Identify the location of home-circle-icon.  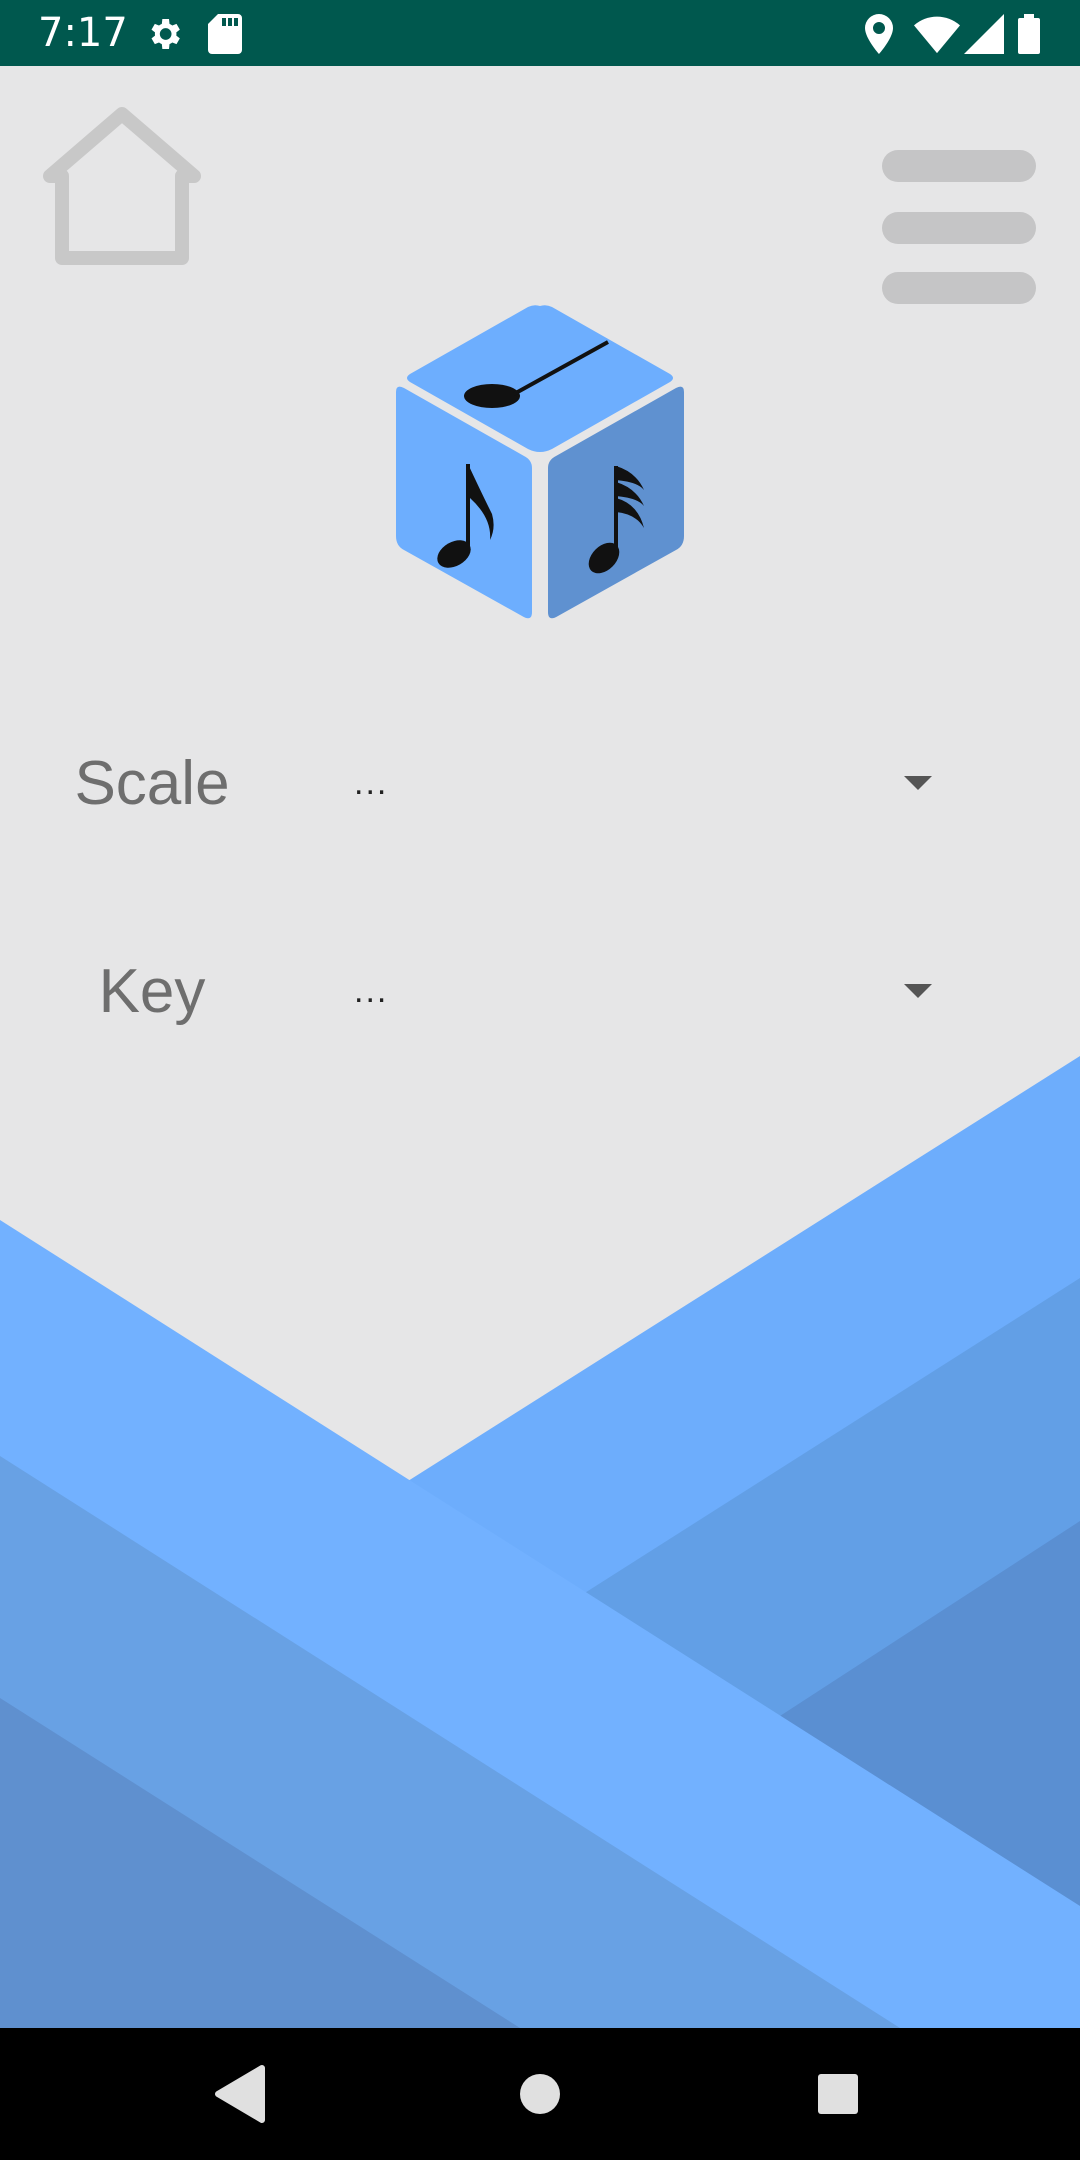
(540, 2094).